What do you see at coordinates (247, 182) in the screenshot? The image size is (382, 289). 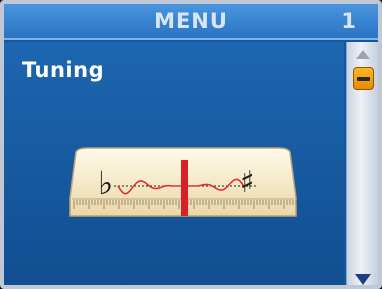 I see `sharp-symbol: ♯` at bounding box center [247, 182].